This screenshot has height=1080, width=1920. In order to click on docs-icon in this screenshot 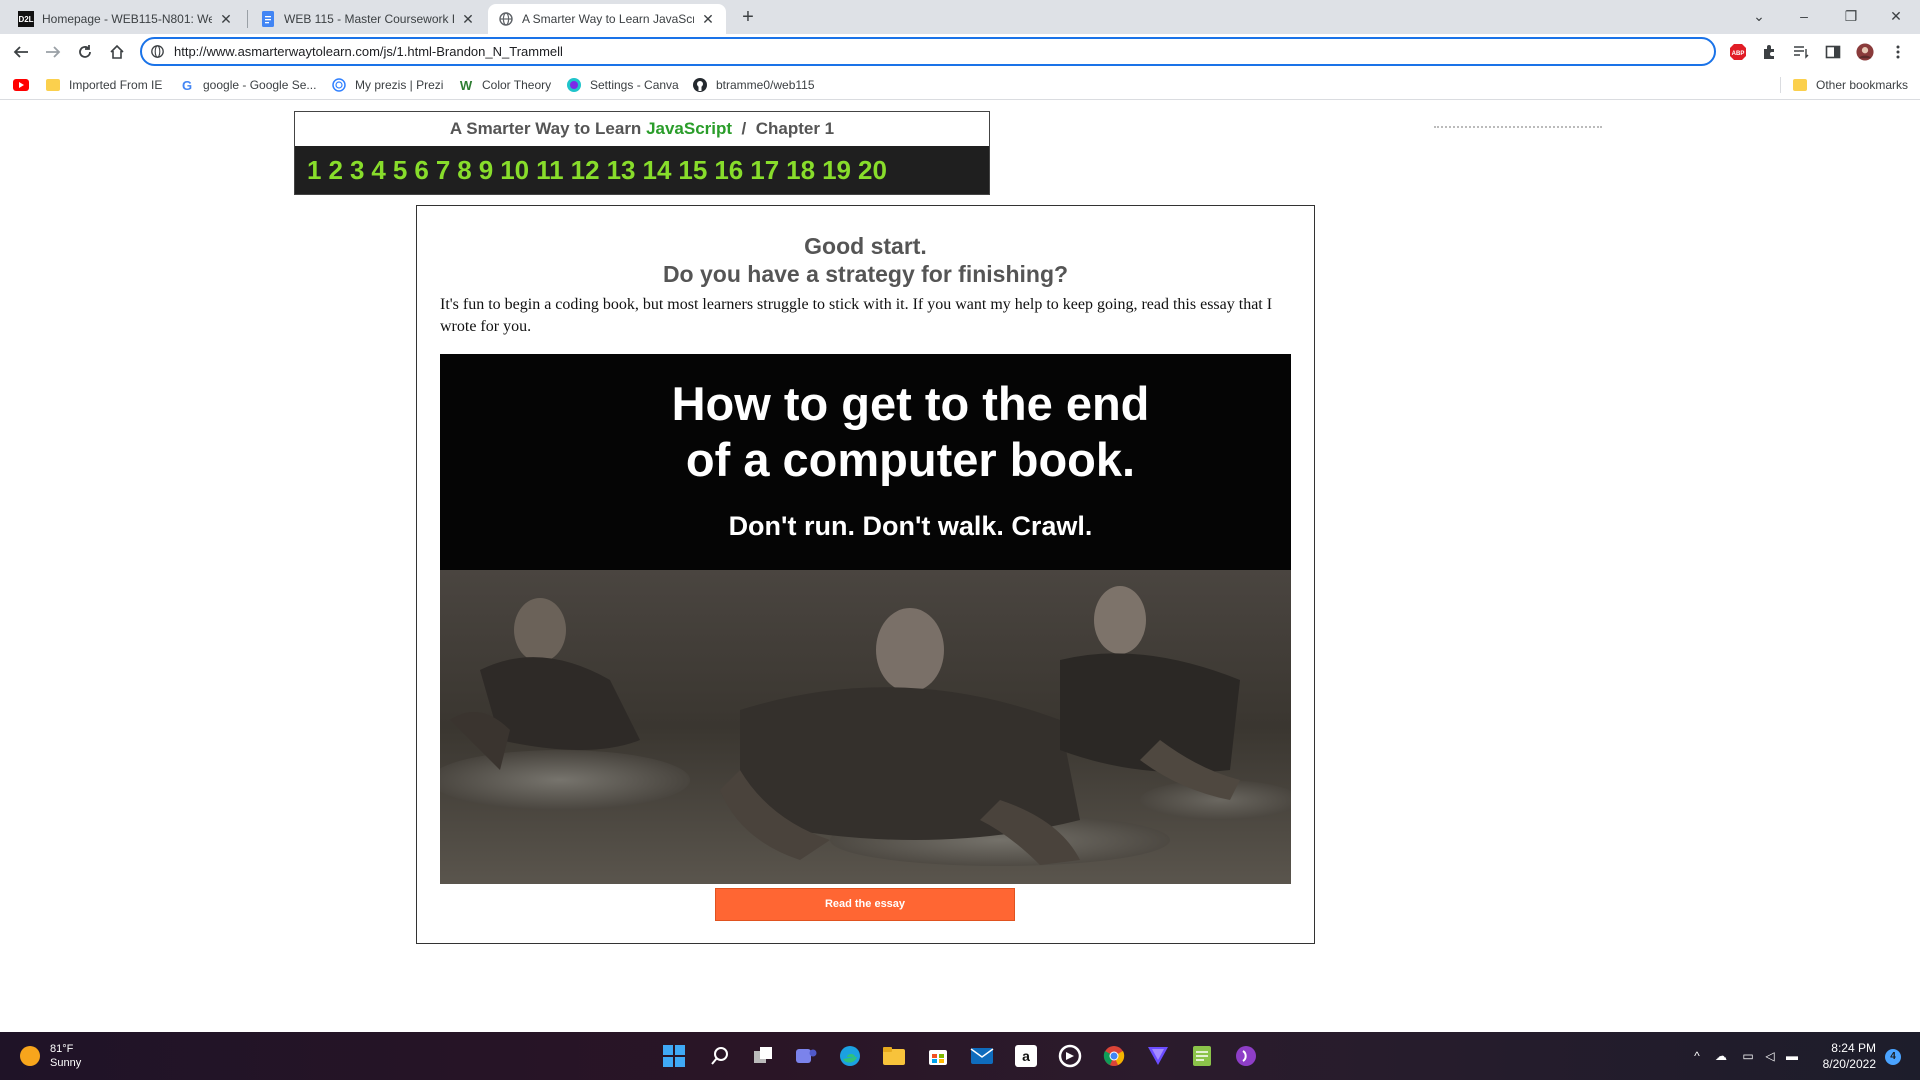, I will do `click(268, 19)`.